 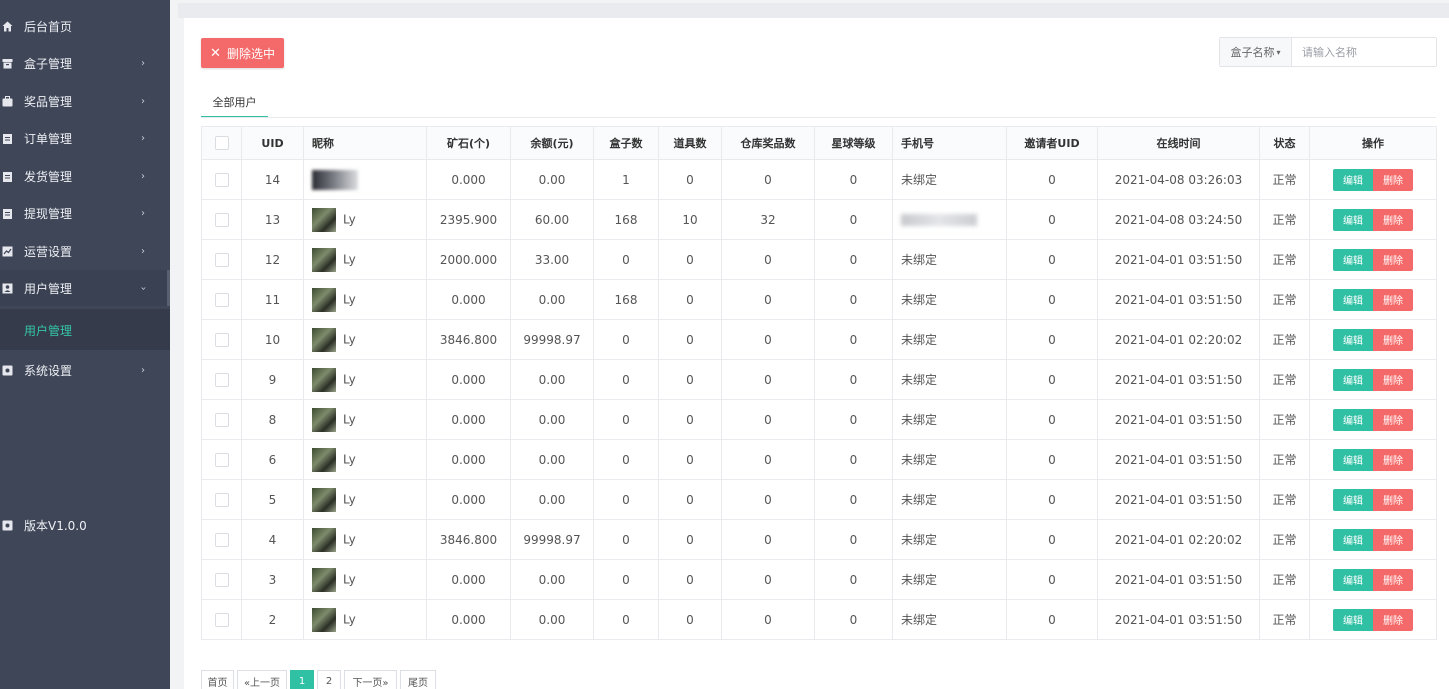 What do you see at coordinates (85, 63) in the screenshot?
I see `sidebar-item-box: 盒子管理 ›` at bounding box center [85, 63].